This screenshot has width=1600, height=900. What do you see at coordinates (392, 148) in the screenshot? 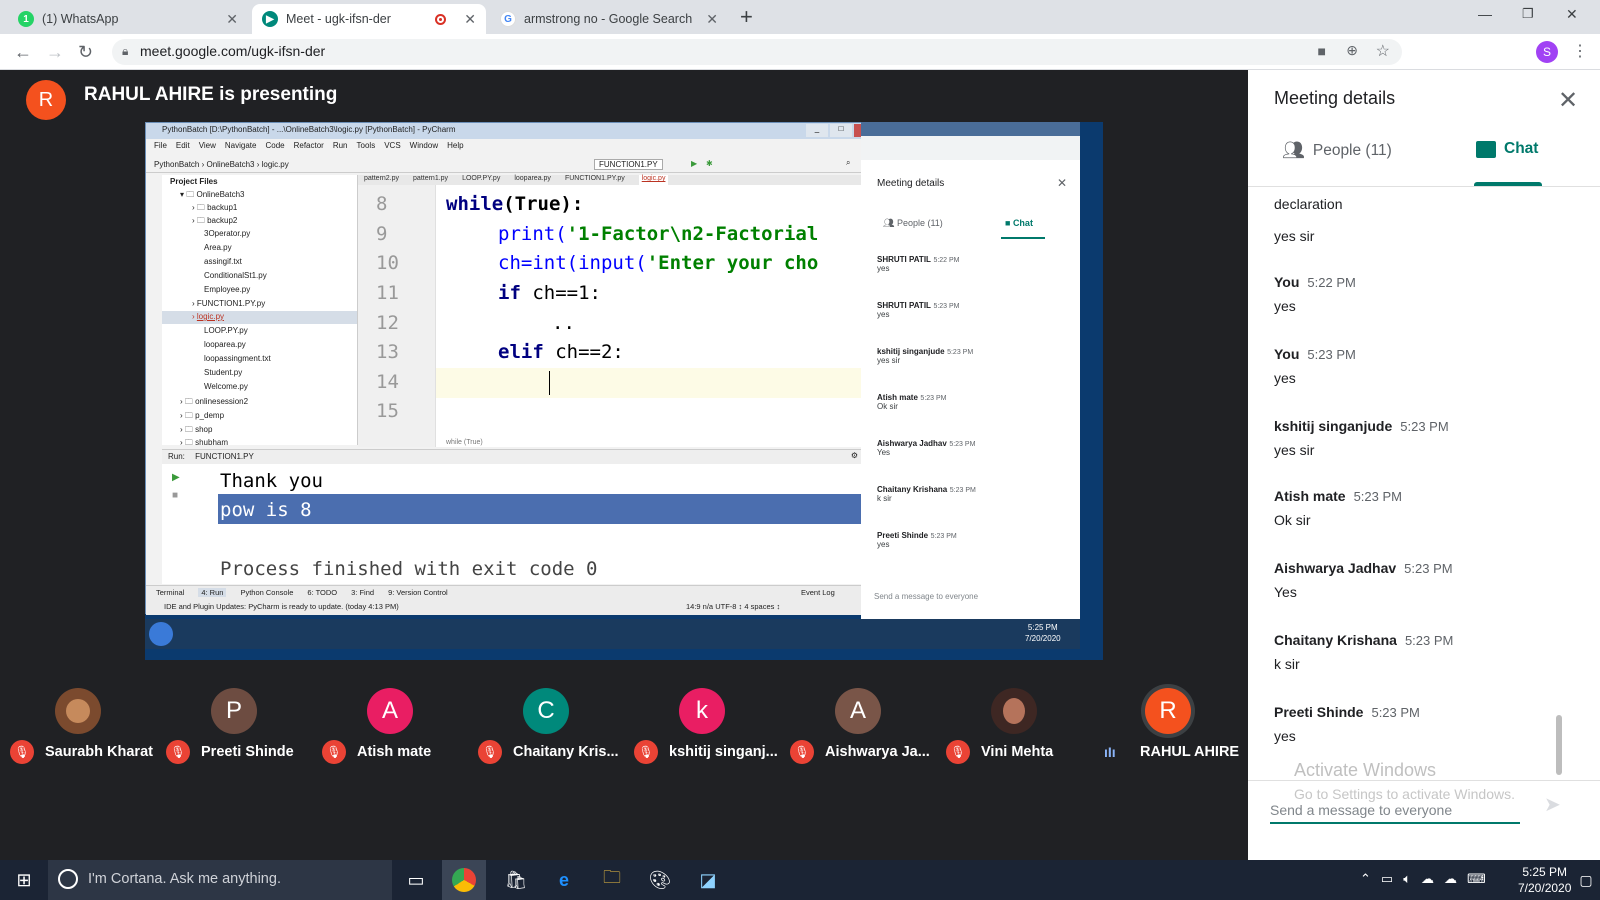
I see `menu-vcs: VCS` at bounding box center [392, 148].